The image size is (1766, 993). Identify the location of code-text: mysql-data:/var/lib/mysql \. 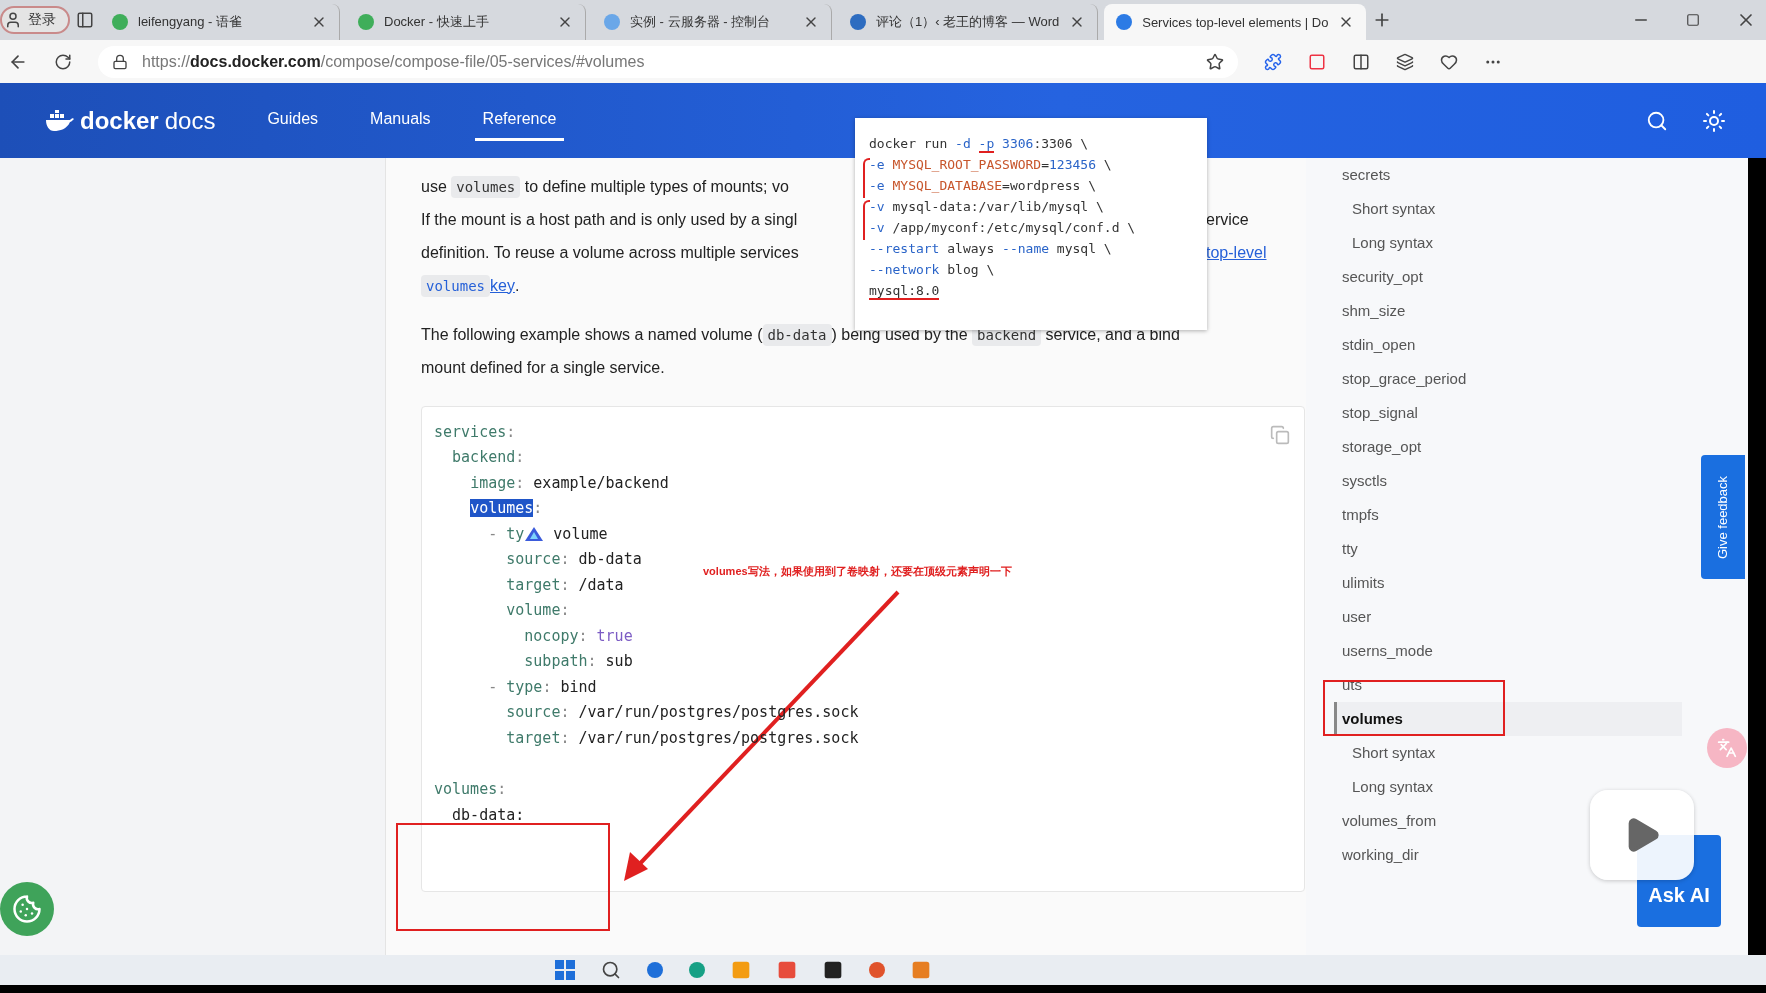
(998, 207).